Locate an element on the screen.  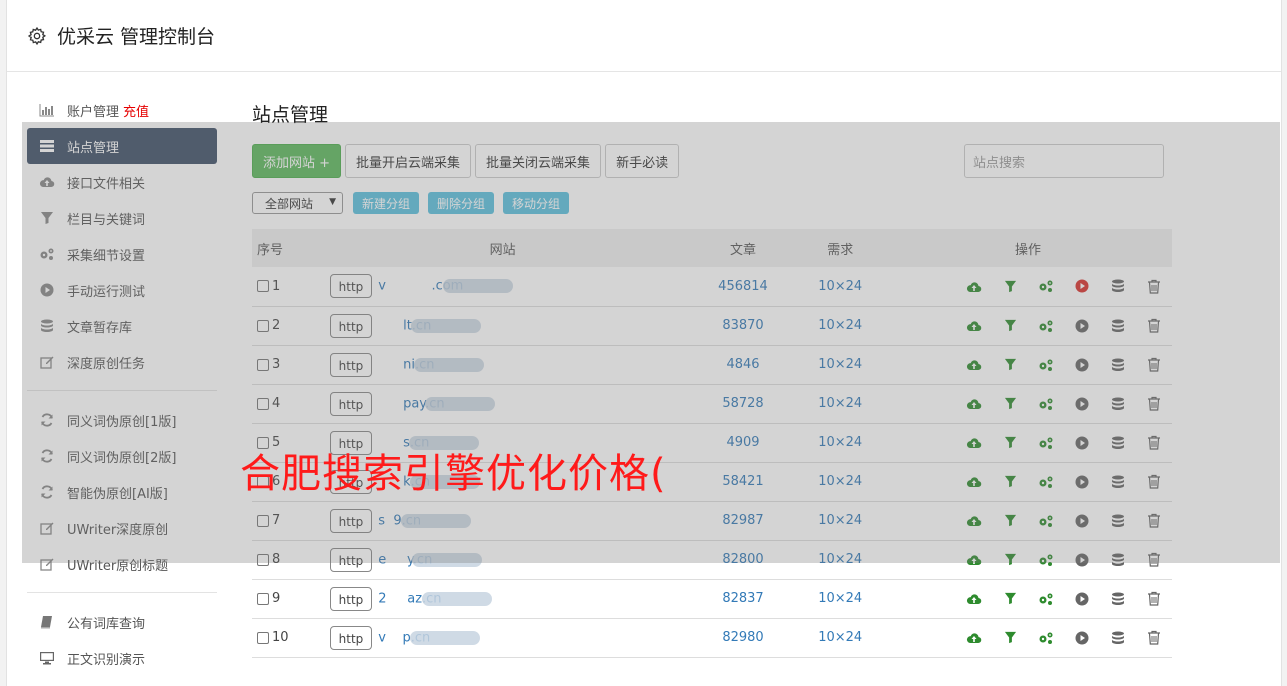
sidebar-item: 公有词库查询 is located at coordinates (122, 622).